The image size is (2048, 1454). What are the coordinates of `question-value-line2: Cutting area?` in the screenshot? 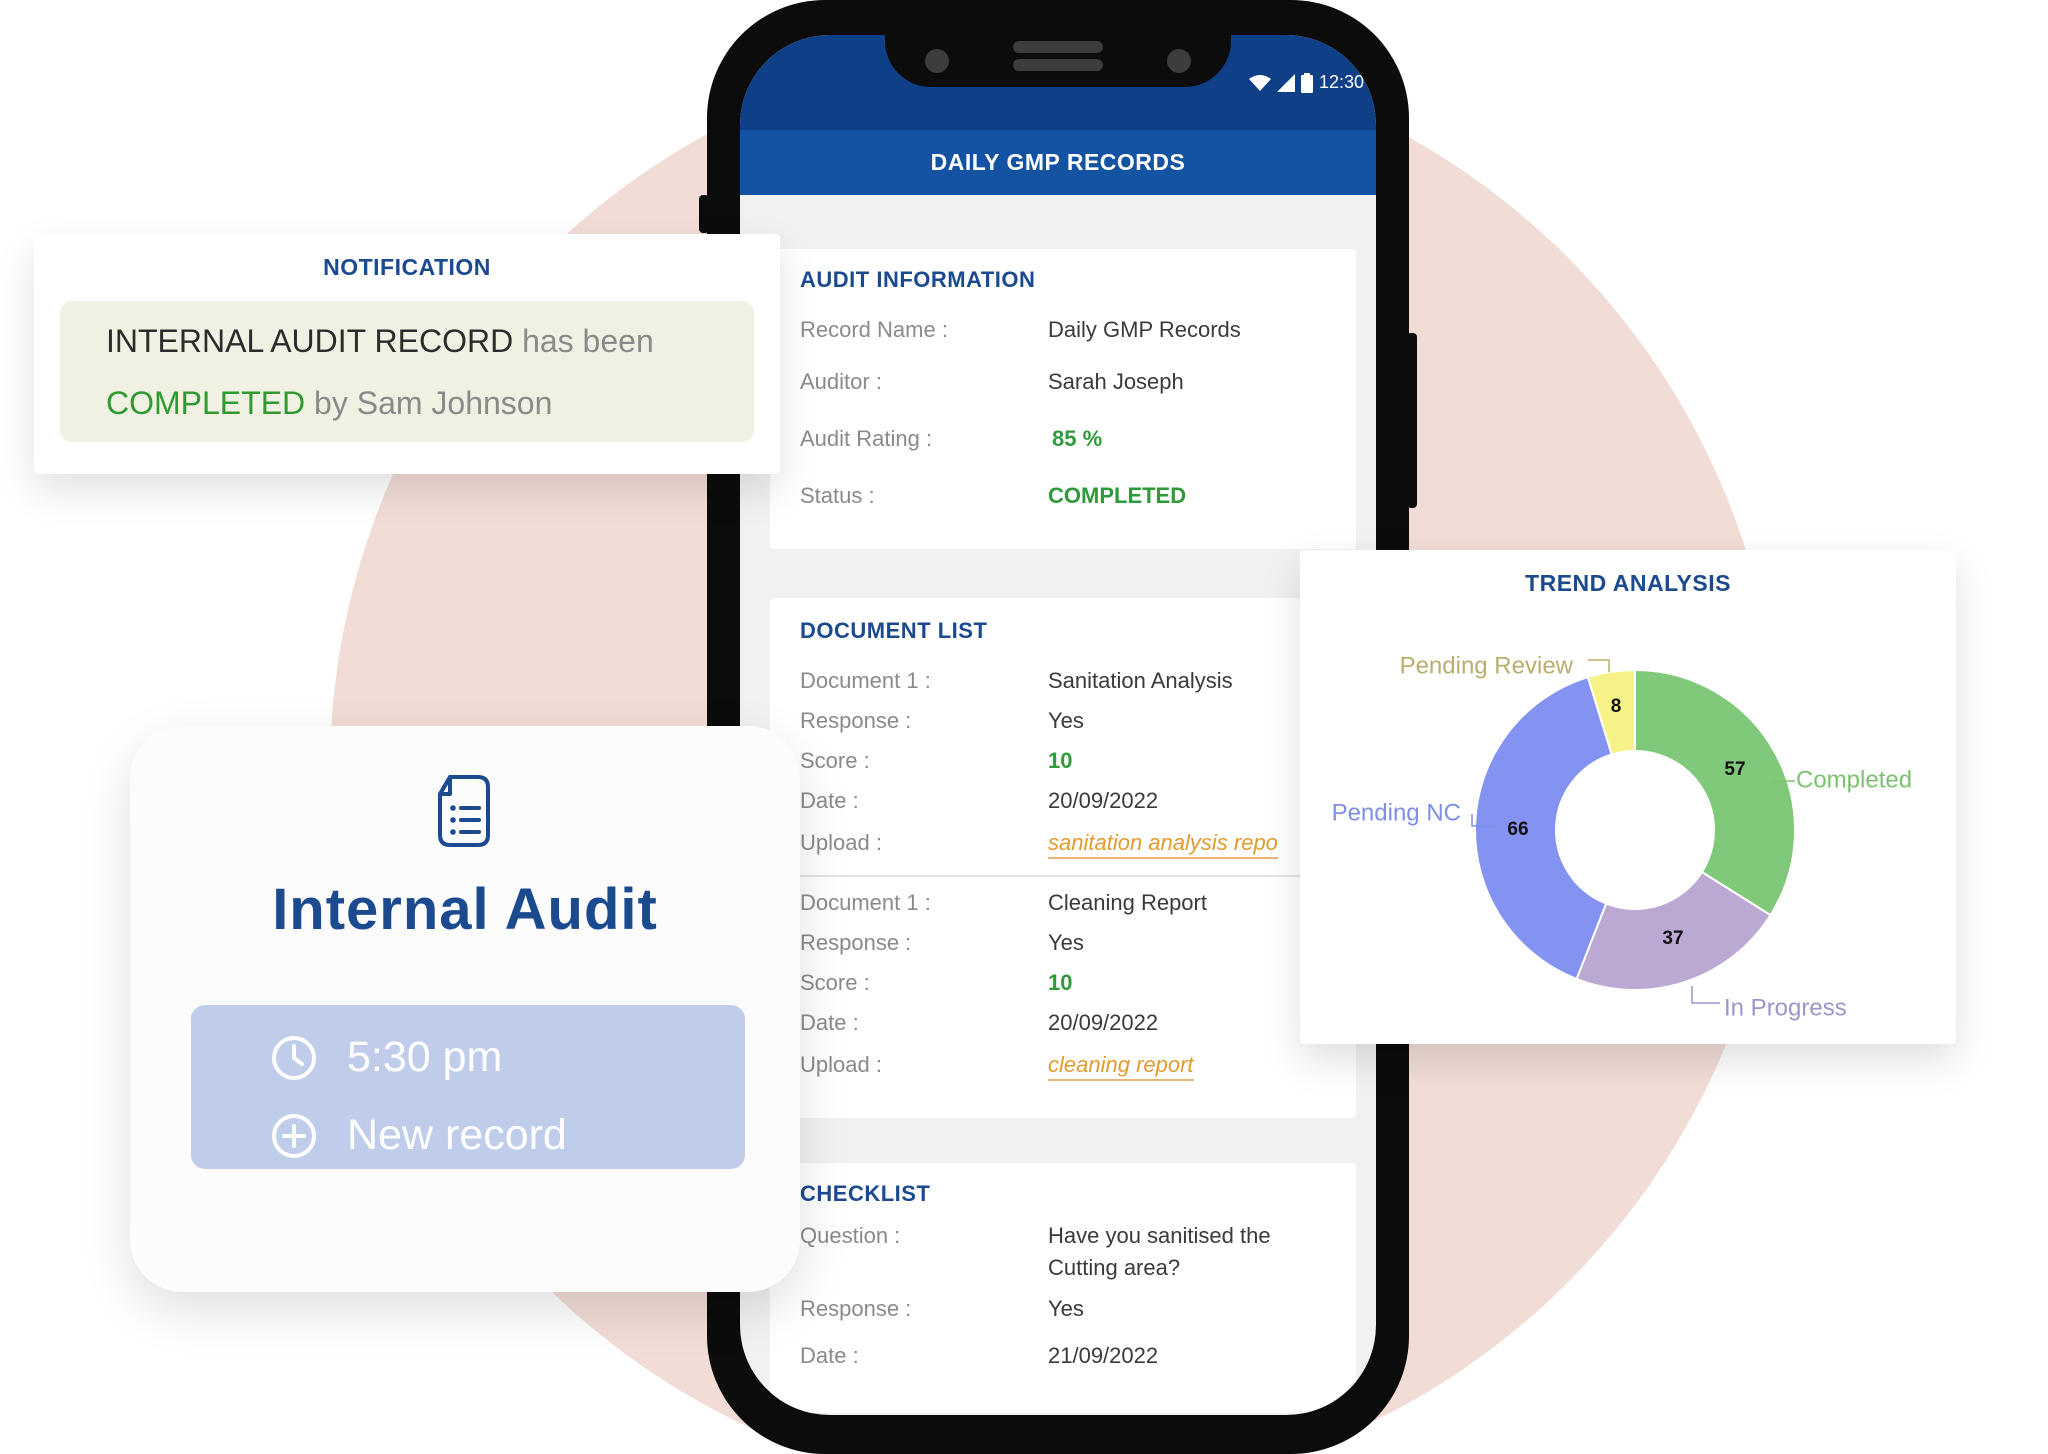 It's located at (1114, 1267).